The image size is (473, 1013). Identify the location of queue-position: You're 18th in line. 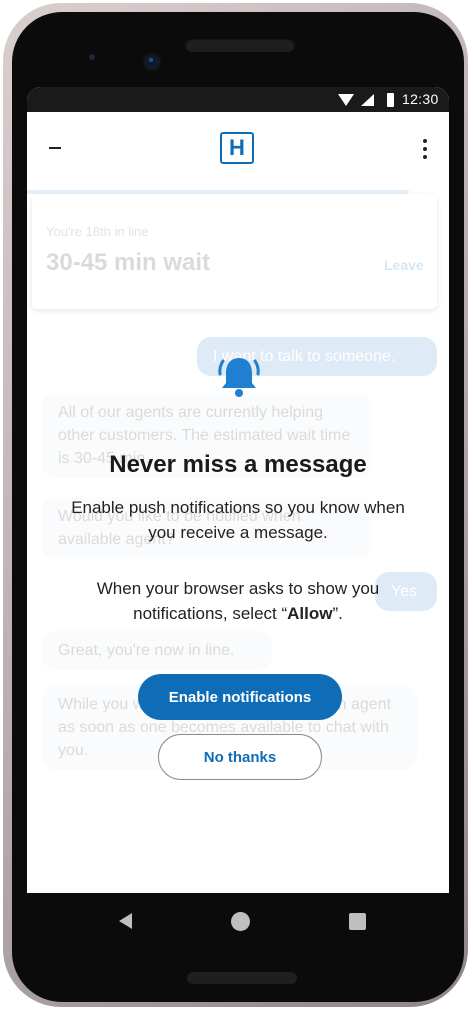
(97, 231).